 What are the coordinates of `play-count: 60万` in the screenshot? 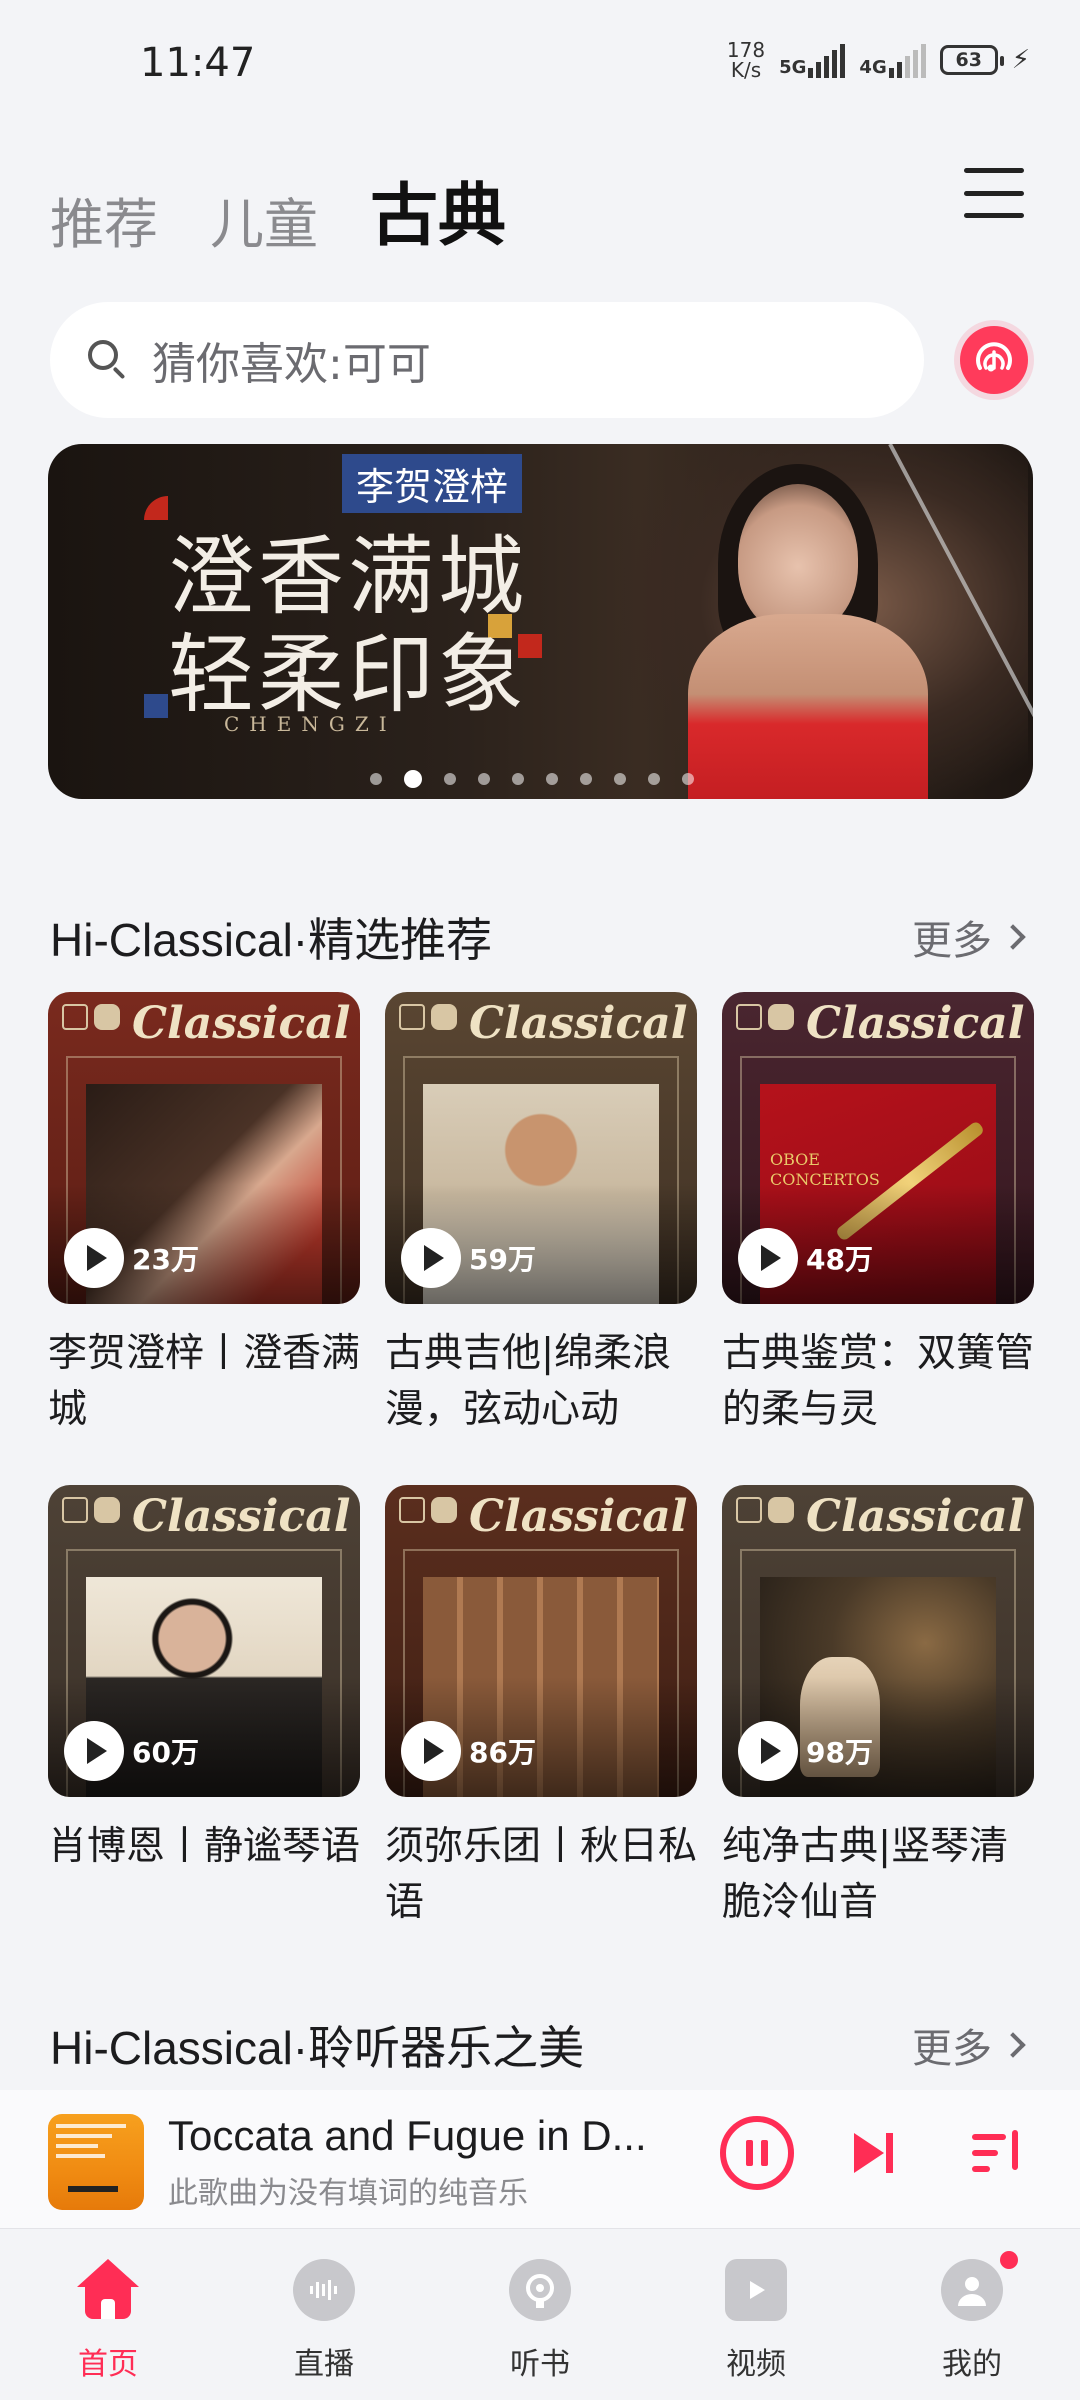 It's located at (165, 1752).